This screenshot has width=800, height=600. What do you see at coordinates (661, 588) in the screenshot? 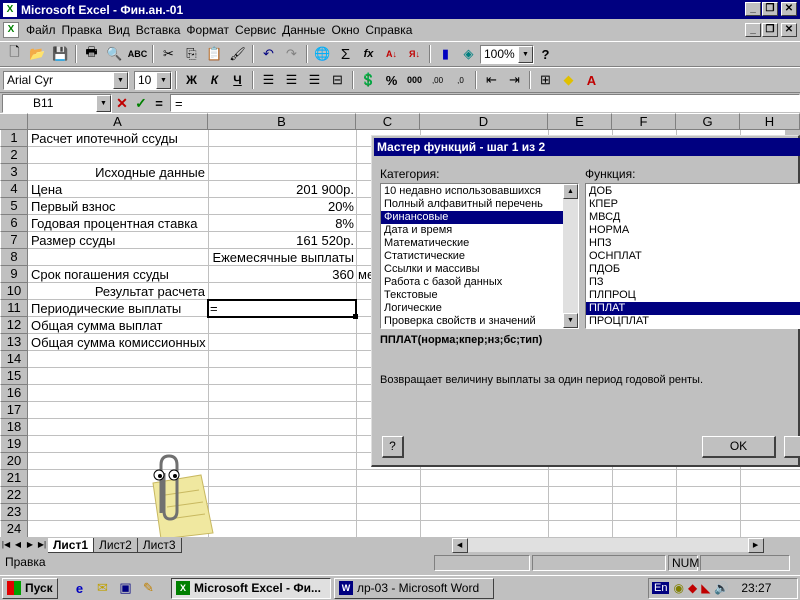
I see `language-indicator: En` at bounding box center [661, 588].